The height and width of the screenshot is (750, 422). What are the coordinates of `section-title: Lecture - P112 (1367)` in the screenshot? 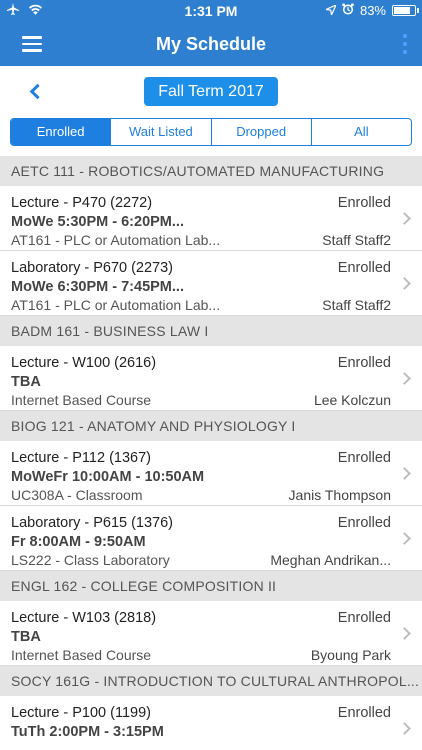 It's located at (81, 458).